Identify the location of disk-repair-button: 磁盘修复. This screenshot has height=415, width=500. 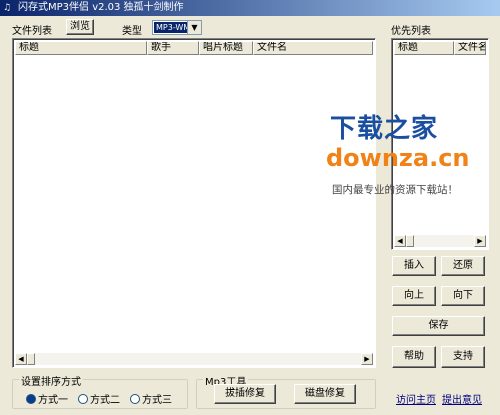
(325, 394).